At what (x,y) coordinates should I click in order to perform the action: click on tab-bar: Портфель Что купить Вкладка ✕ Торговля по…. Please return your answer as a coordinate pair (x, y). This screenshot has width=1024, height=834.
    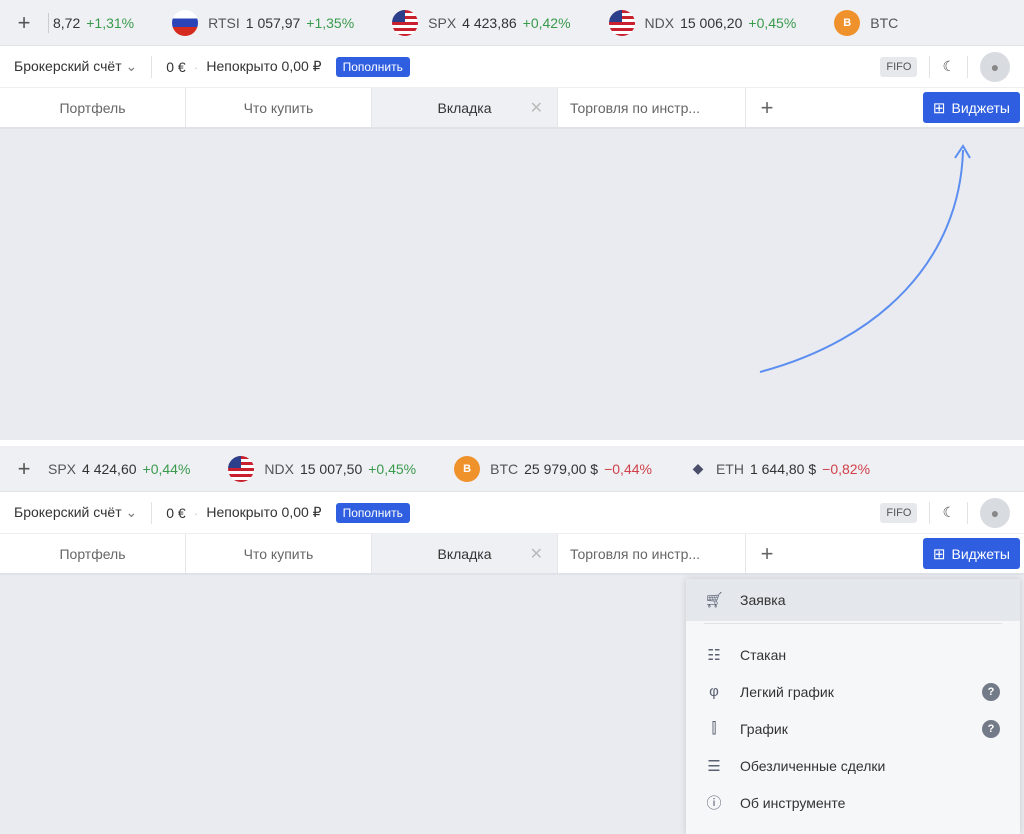
    Looking at the image, I should click on (512, 554).